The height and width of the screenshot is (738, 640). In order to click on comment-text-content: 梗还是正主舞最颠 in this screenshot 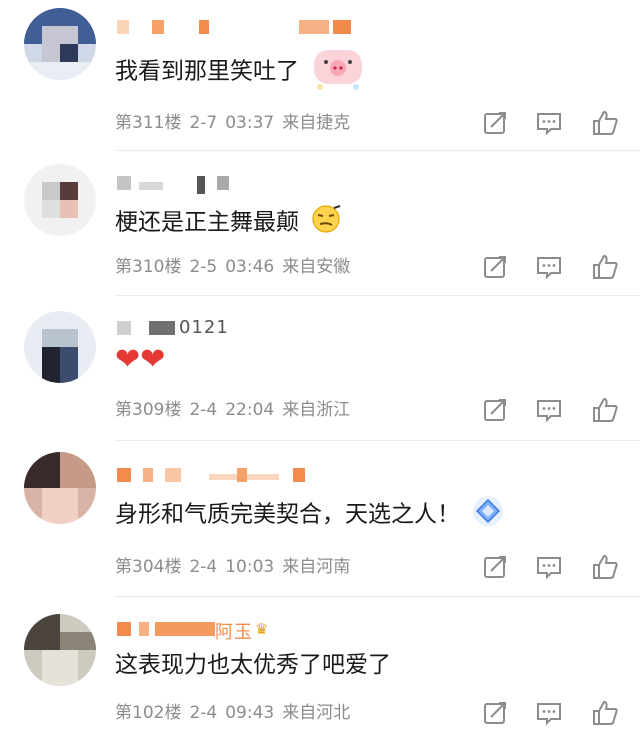, I will do `click(207, 222)`.